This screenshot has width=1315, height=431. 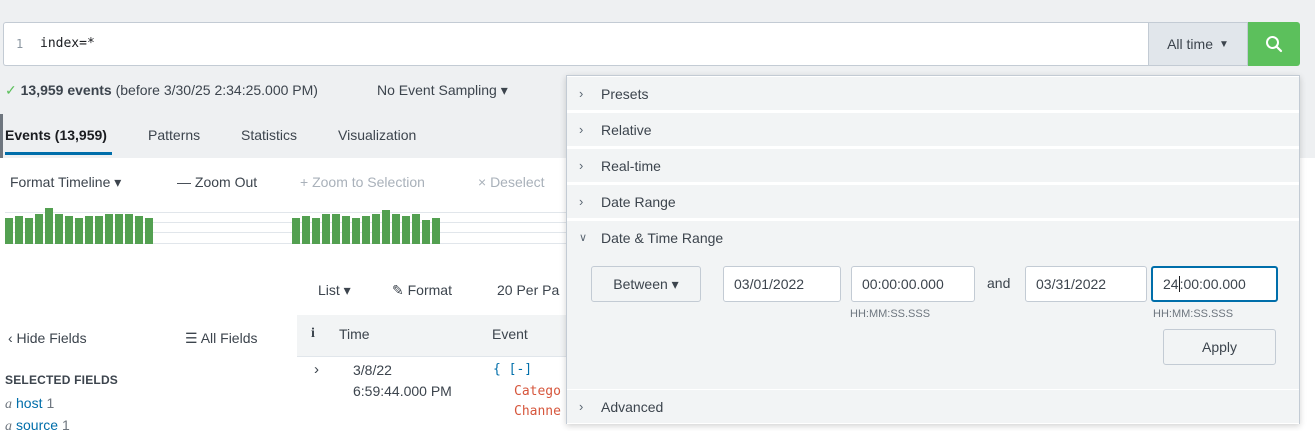 What do you see at coordinates (67, 43) in the screenshot?
I see `search-query: index=*` at bounding box center [67, 43].